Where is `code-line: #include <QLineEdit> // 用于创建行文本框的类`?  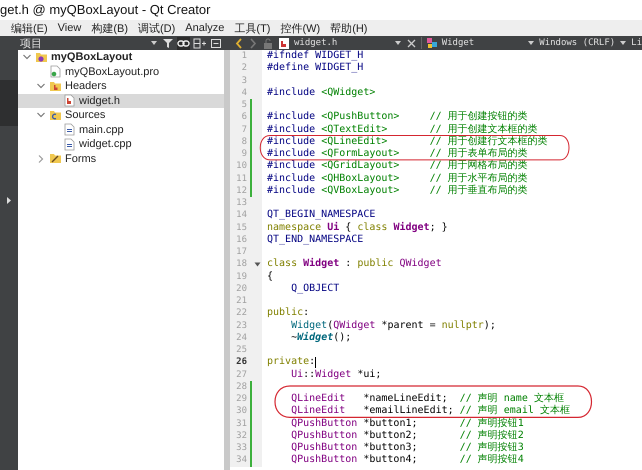 code-line: #include <QLineEdit> // 用于创建行文本框的类 is located at coordinates (407, 142).